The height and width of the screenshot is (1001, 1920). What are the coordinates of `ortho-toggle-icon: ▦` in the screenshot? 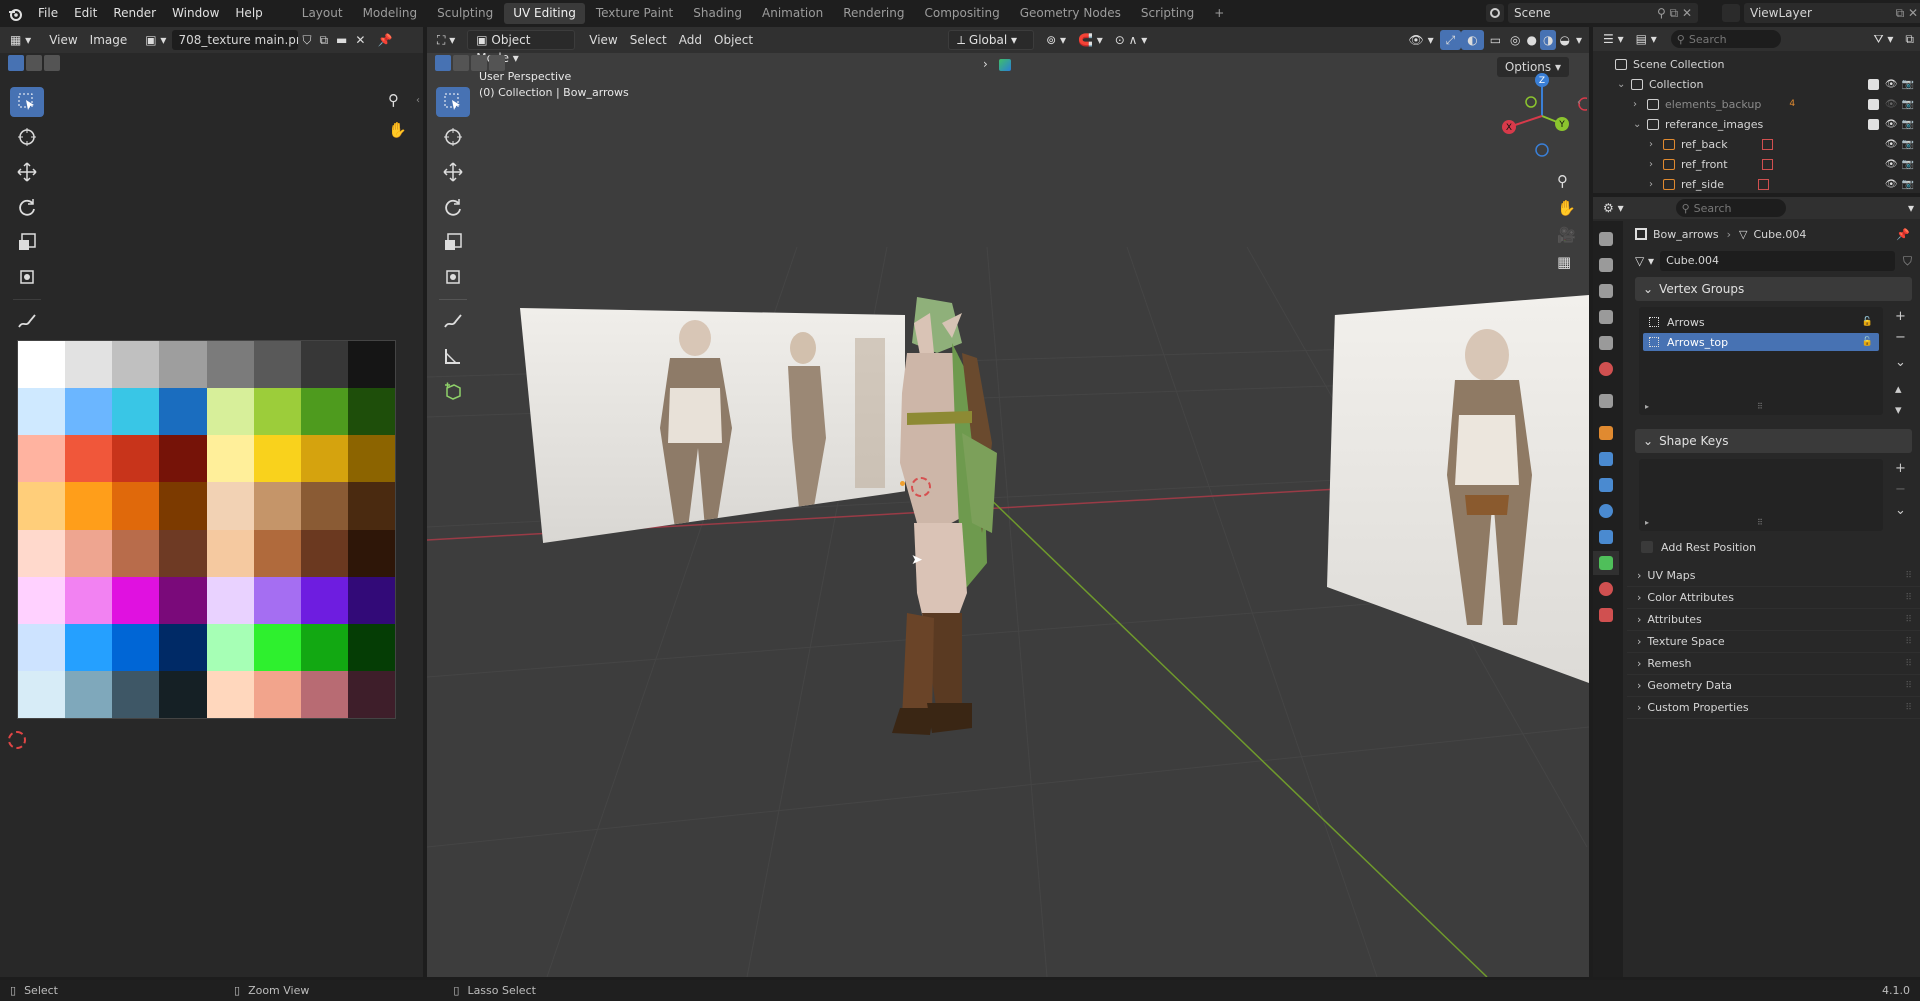 It's located at (1564, 262).